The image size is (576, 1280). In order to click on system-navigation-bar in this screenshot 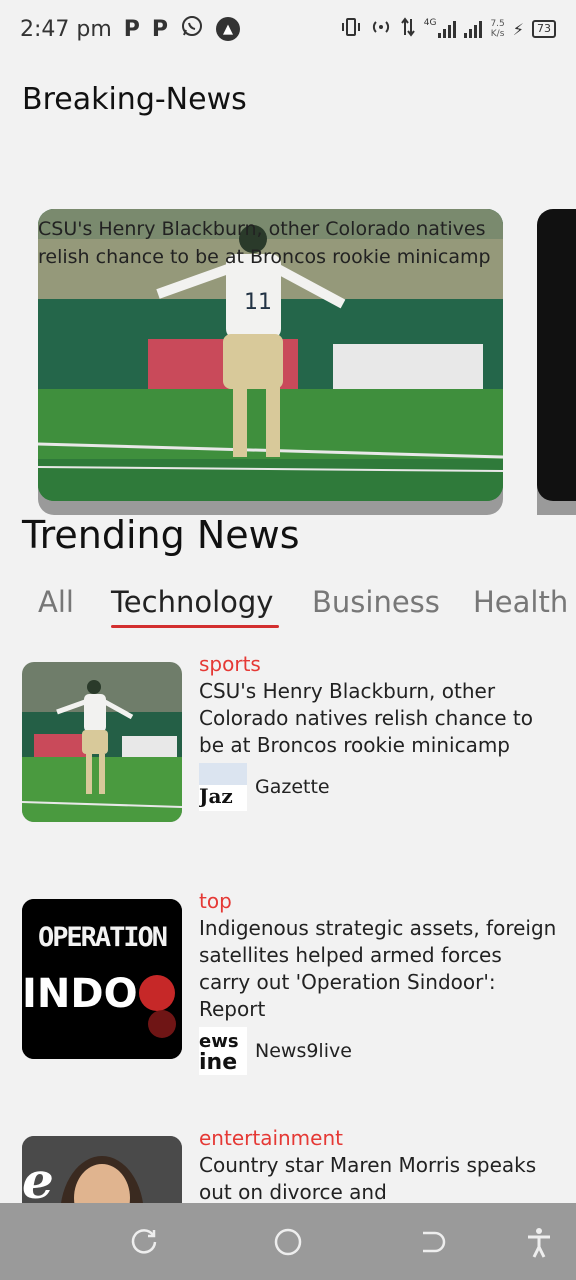, I will do `click(288, 1241)`.